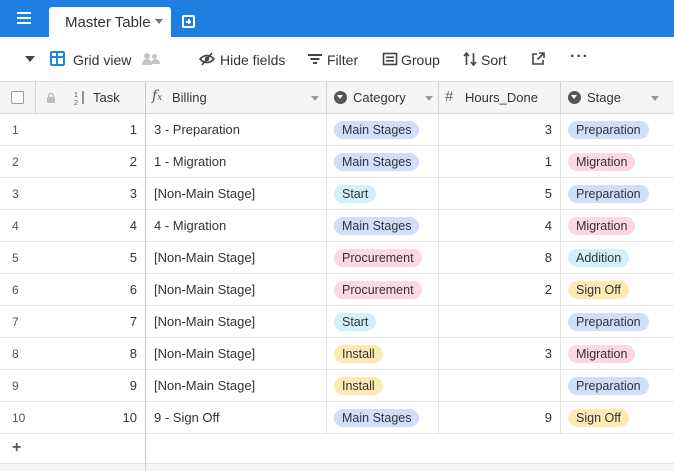  What do you see at coordinates (91, 322) in the screenshot?
I see `cell-task: 7` at bounding box center [91, 322].